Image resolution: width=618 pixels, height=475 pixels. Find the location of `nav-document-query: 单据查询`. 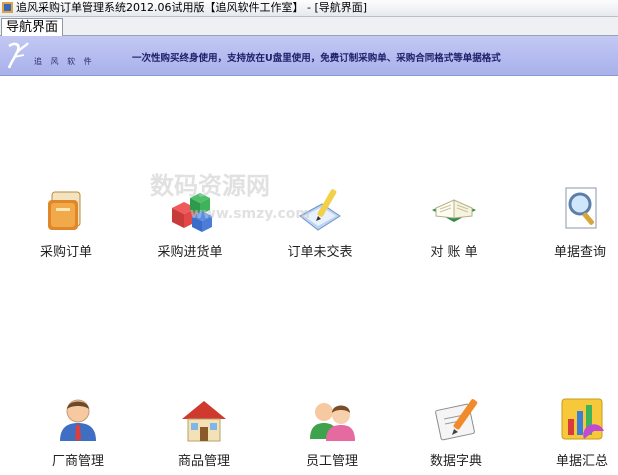

nav-document-query: 单据查询 is located at coordinates (573, 224).